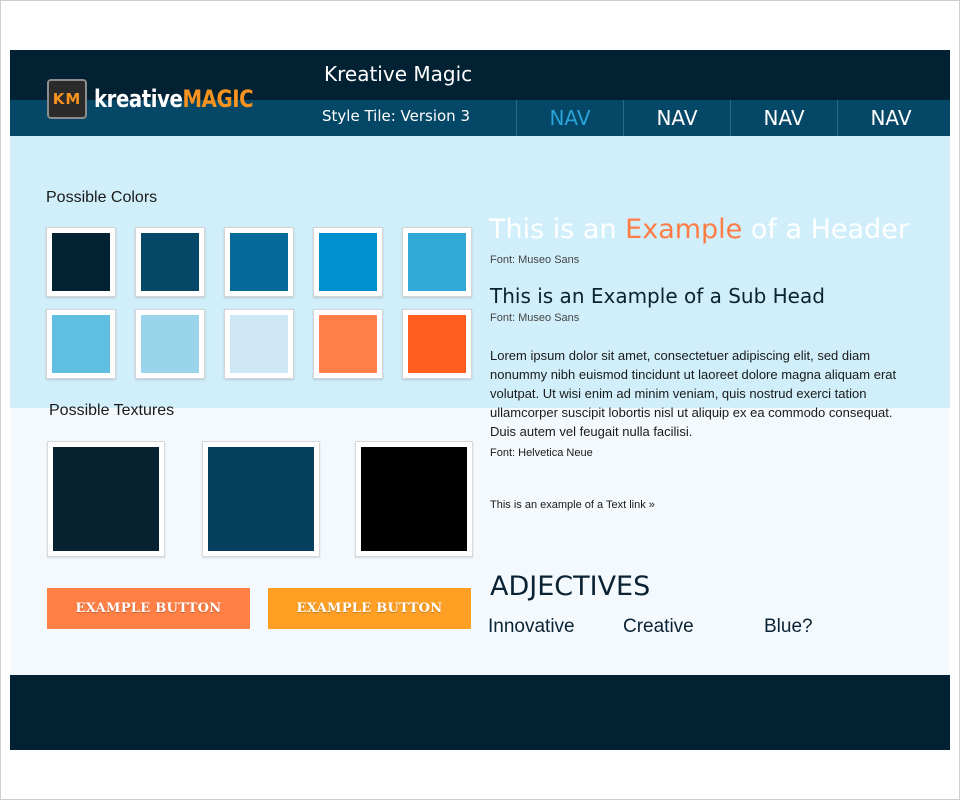 The height and width of the screenshot is (800, 960). I want to click on body-font-note: Font: Helvetica Neue, so click(541, 453).